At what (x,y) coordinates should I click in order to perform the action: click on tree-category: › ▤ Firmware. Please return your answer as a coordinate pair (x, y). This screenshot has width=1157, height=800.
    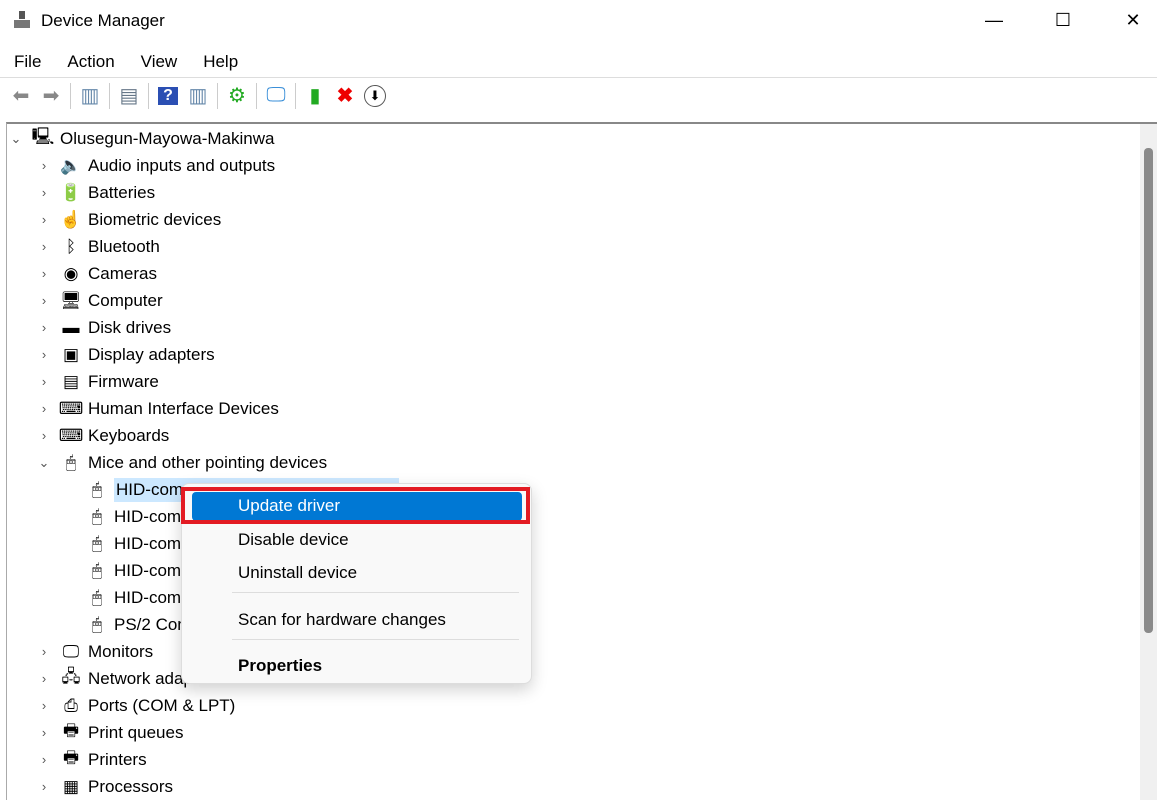
    Looking at the image, I should click on (97, 381).